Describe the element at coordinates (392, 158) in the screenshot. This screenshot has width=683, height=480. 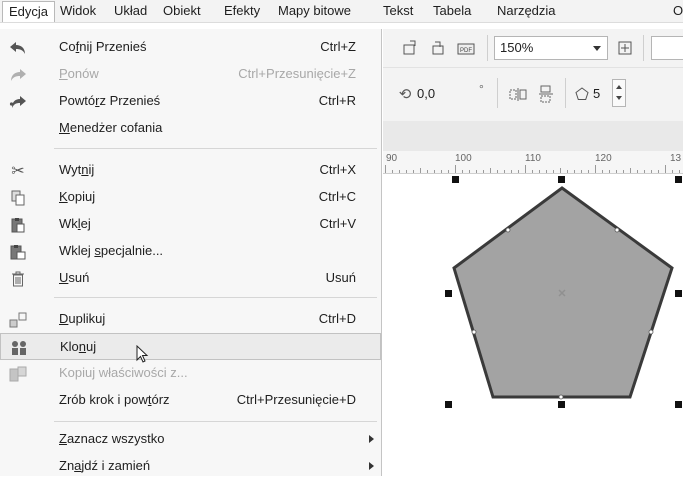
I see `ruler-label: 90` at that location.